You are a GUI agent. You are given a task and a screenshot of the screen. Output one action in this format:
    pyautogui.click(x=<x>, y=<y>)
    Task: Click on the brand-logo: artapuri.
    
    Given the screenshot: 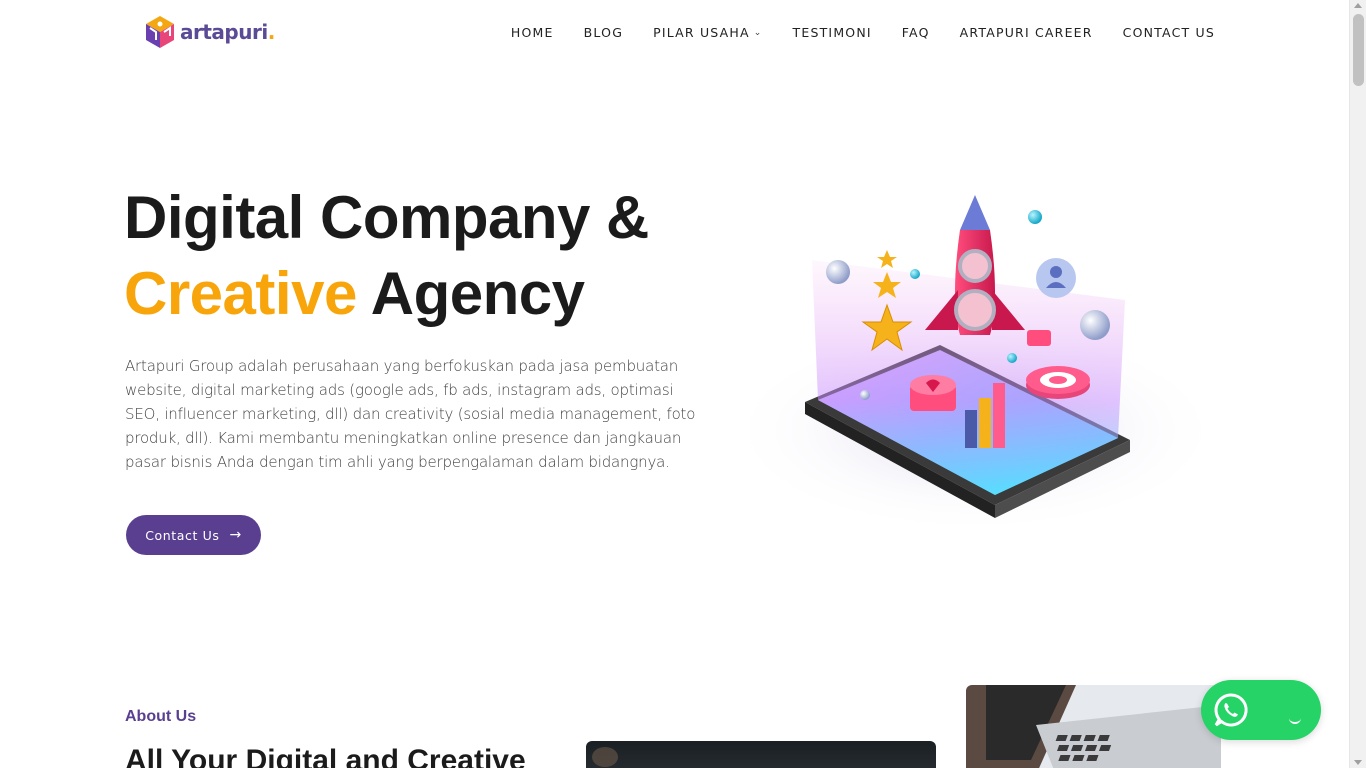 What is the action you would take?
    pyautogui.click(x=208, y=32)
    